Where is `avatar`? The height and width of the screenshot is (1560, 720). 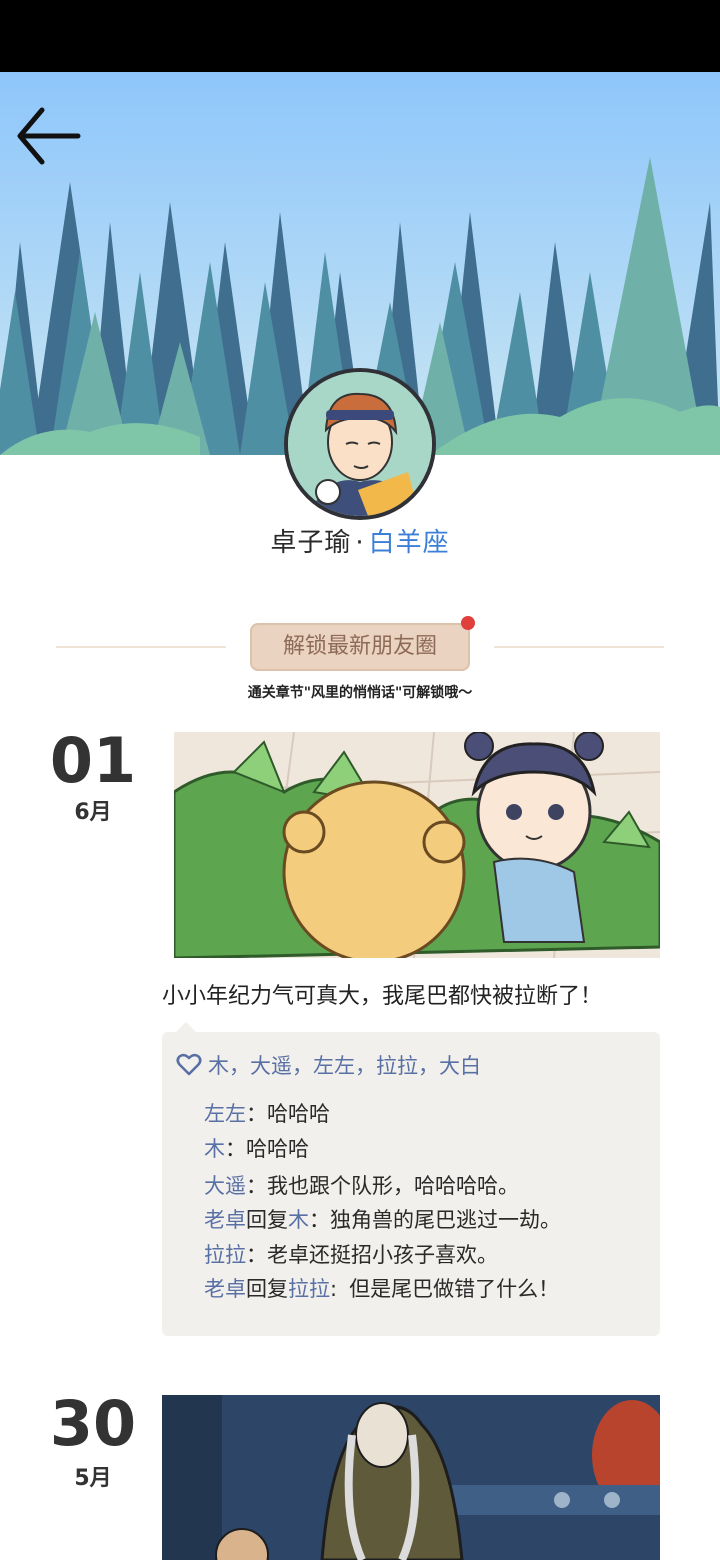
avatar is located at coordinates (360, 444).